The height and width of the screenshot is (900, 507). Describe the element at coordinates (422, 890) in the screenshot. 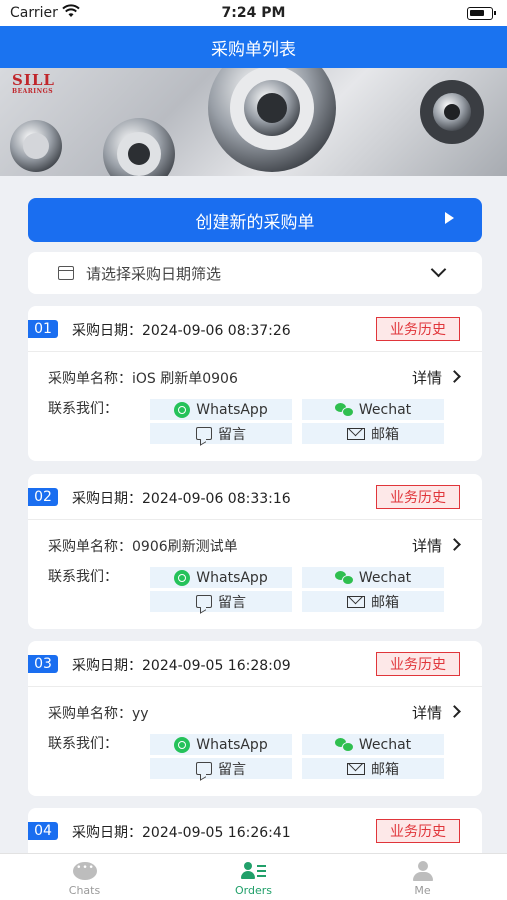

I see `tab-me-label: Me` at that location.